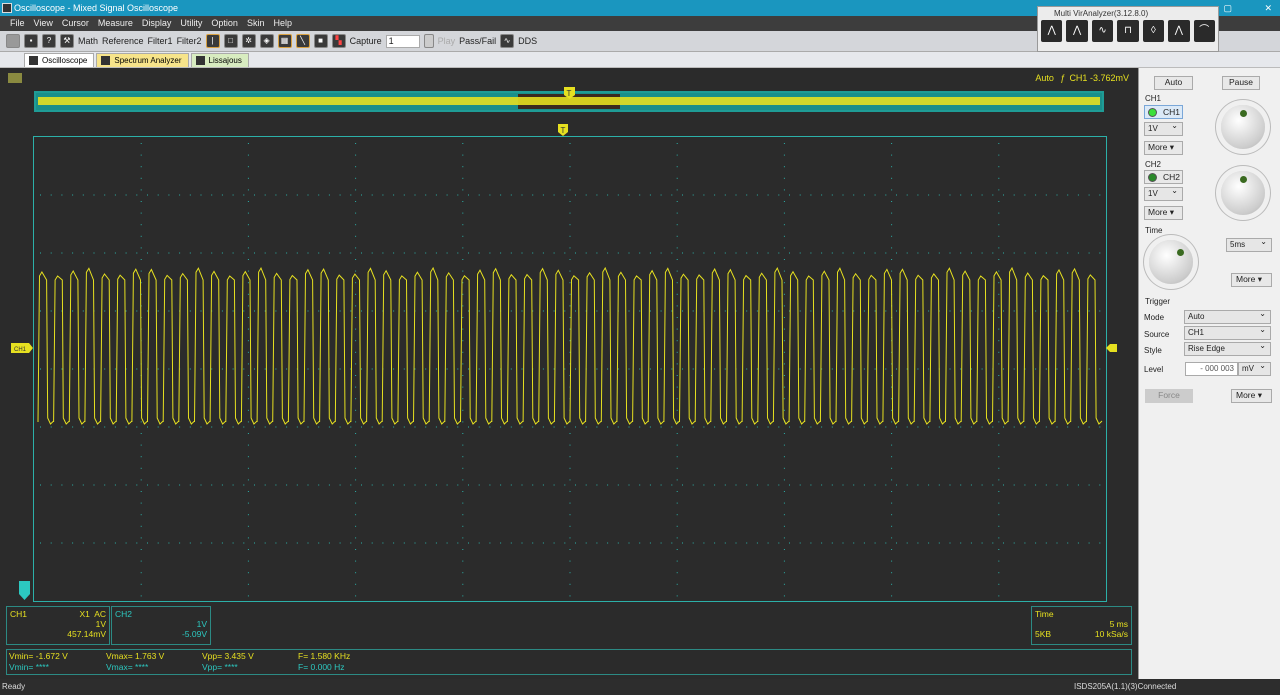 This screenshot has width=1280, height=695. Describe the element at coordinates (49, 41) in the screenshot. I see `help-icon: ?` at that location.